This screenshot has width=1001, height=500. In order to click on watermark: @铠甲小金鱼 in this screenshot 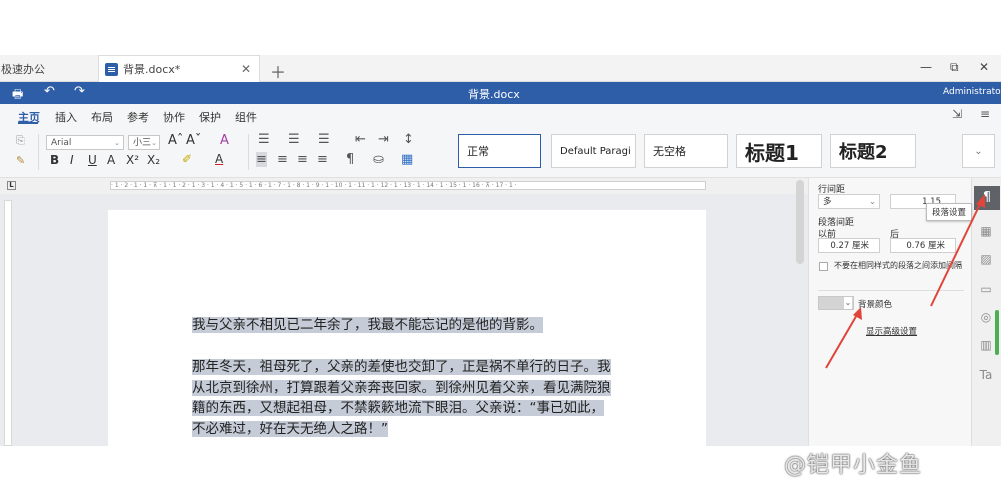, I will do `click(853, 465)`.